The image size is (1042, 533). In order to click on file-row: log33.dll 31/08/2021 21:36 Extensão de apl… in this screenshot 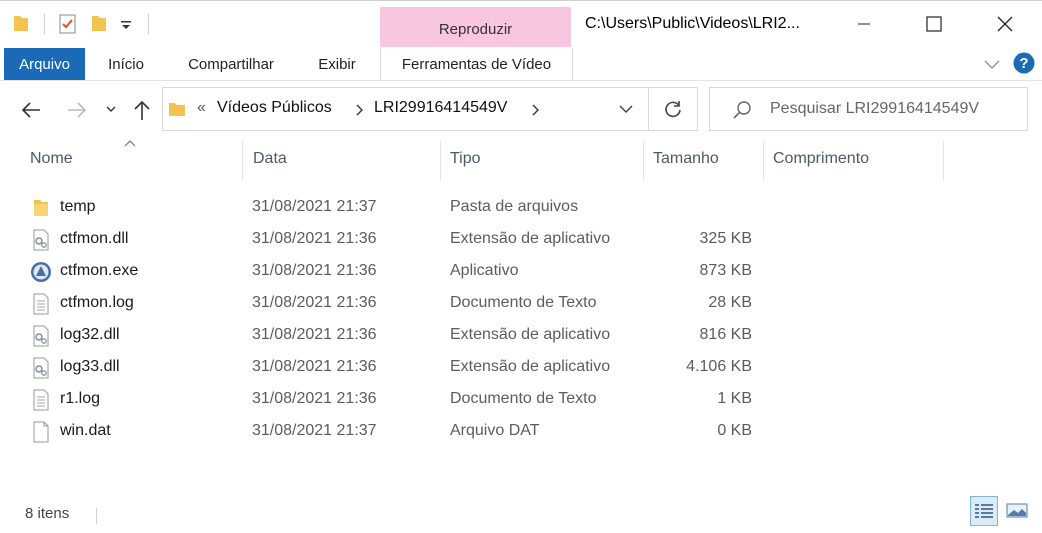, I will do `click(400, 368)`.